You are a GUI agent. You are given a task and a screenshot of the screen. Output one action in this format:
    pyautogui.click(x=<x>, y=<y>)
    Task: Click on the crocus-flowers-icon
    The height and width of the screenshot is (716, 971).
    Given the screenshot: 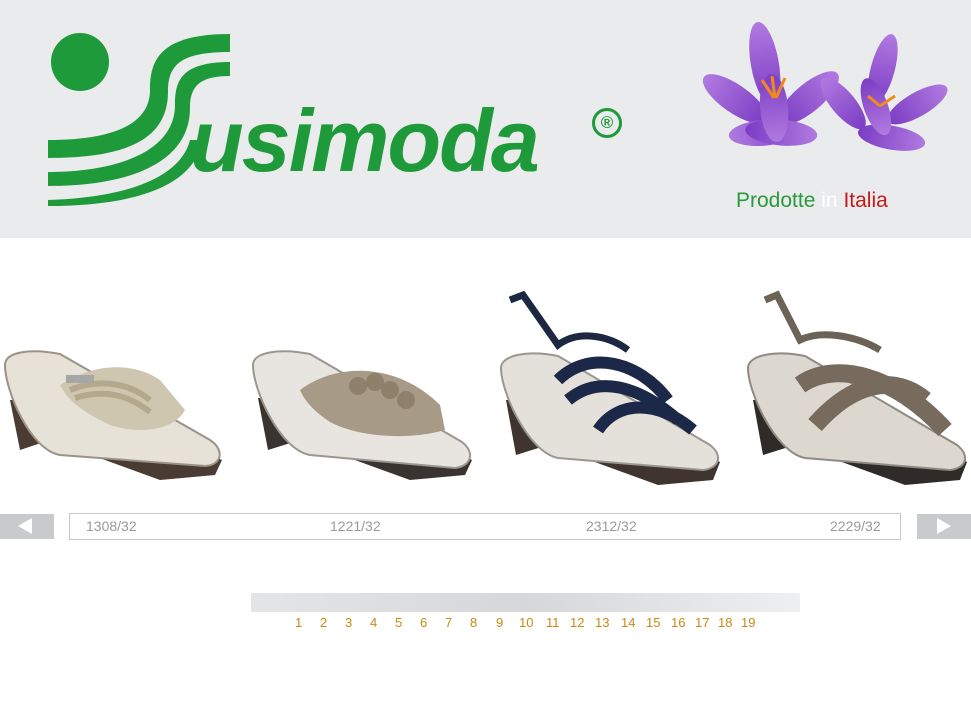 What is the action you would take?
    pyautogui.click(x=825, y=86)
    